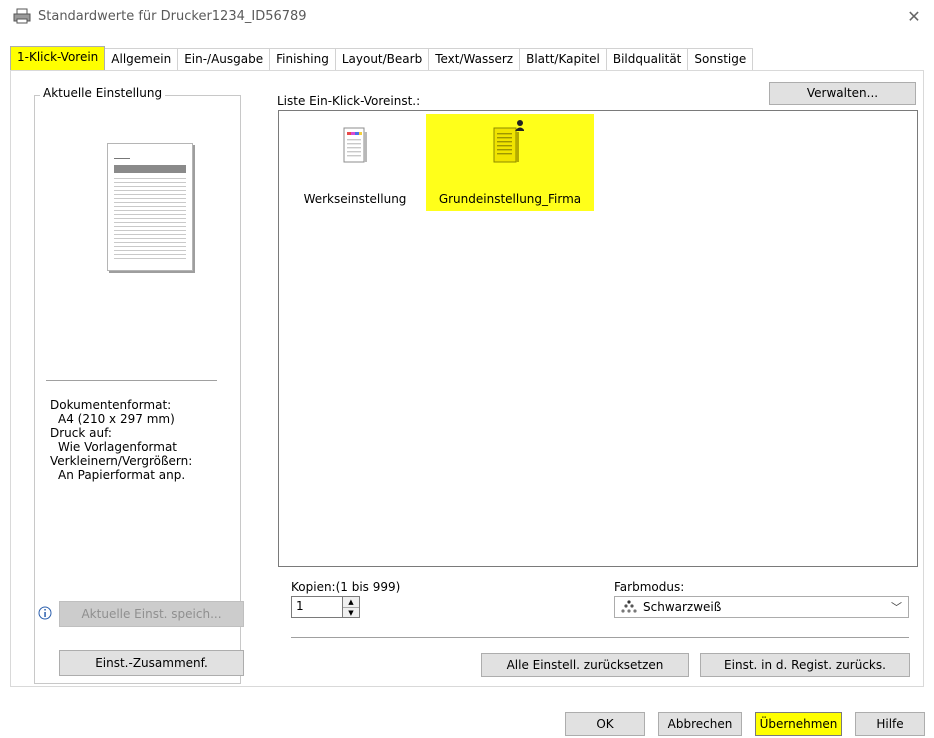 The width and height of the screenshot is (934, 738). I want to click on preset-label: Grundeinstellung_Firma, so click(510, 199).